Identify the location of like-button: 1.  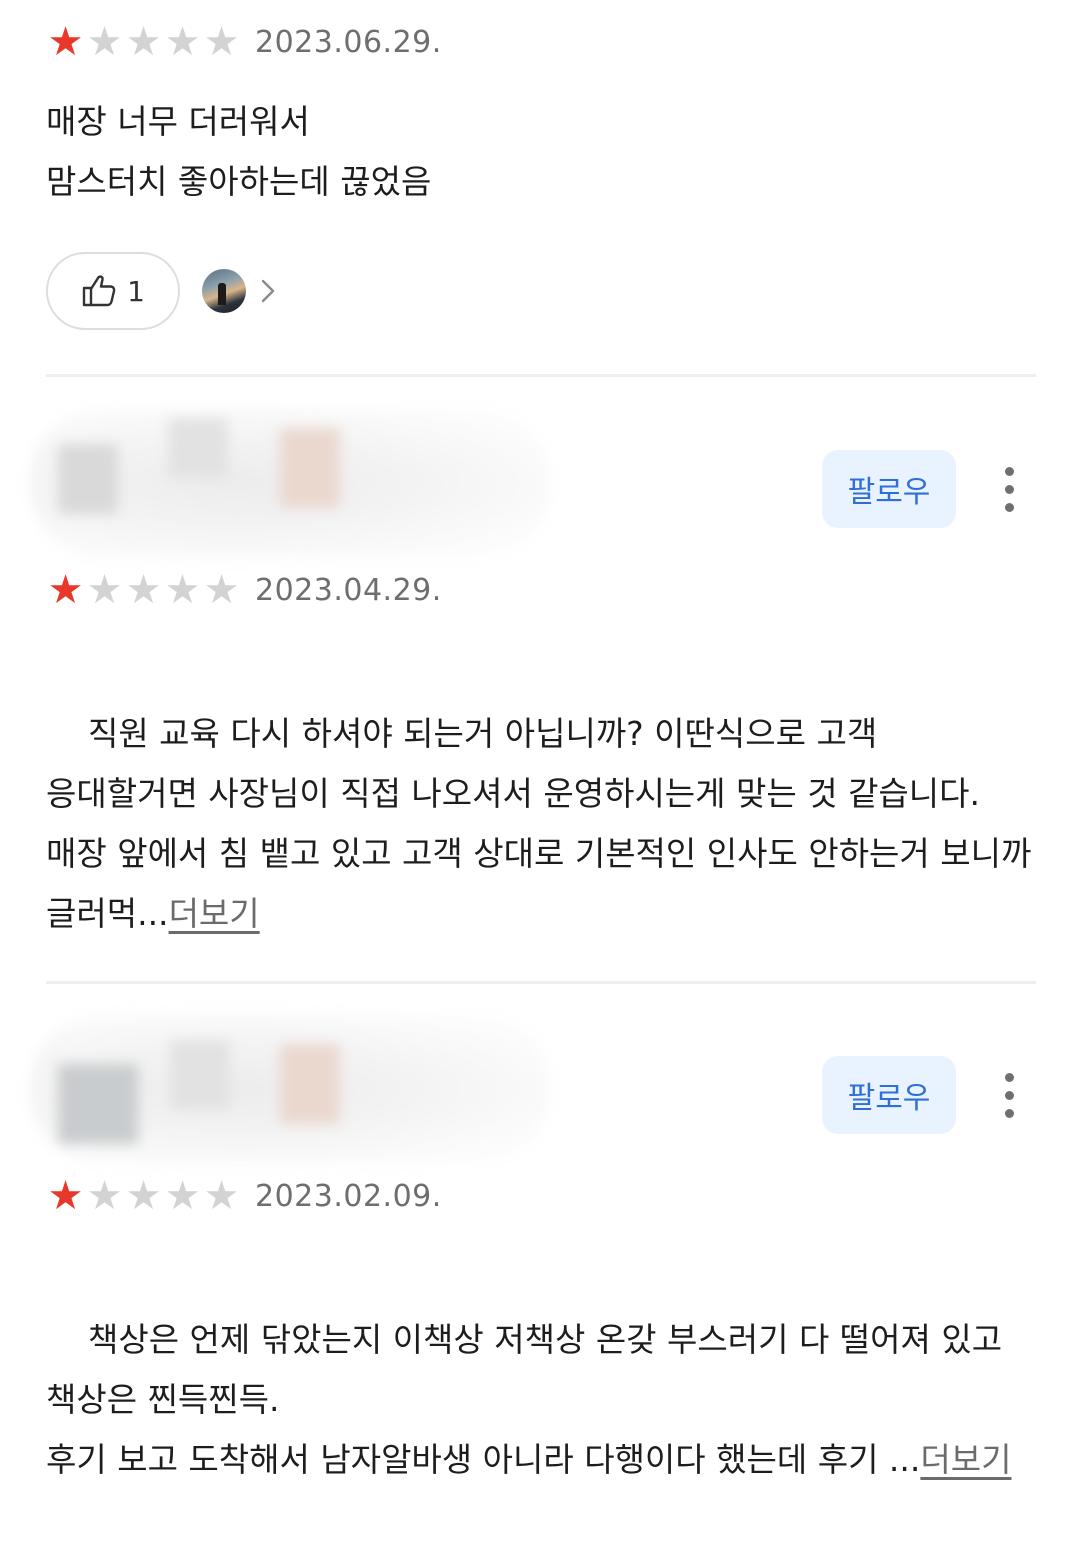
(113, 291).